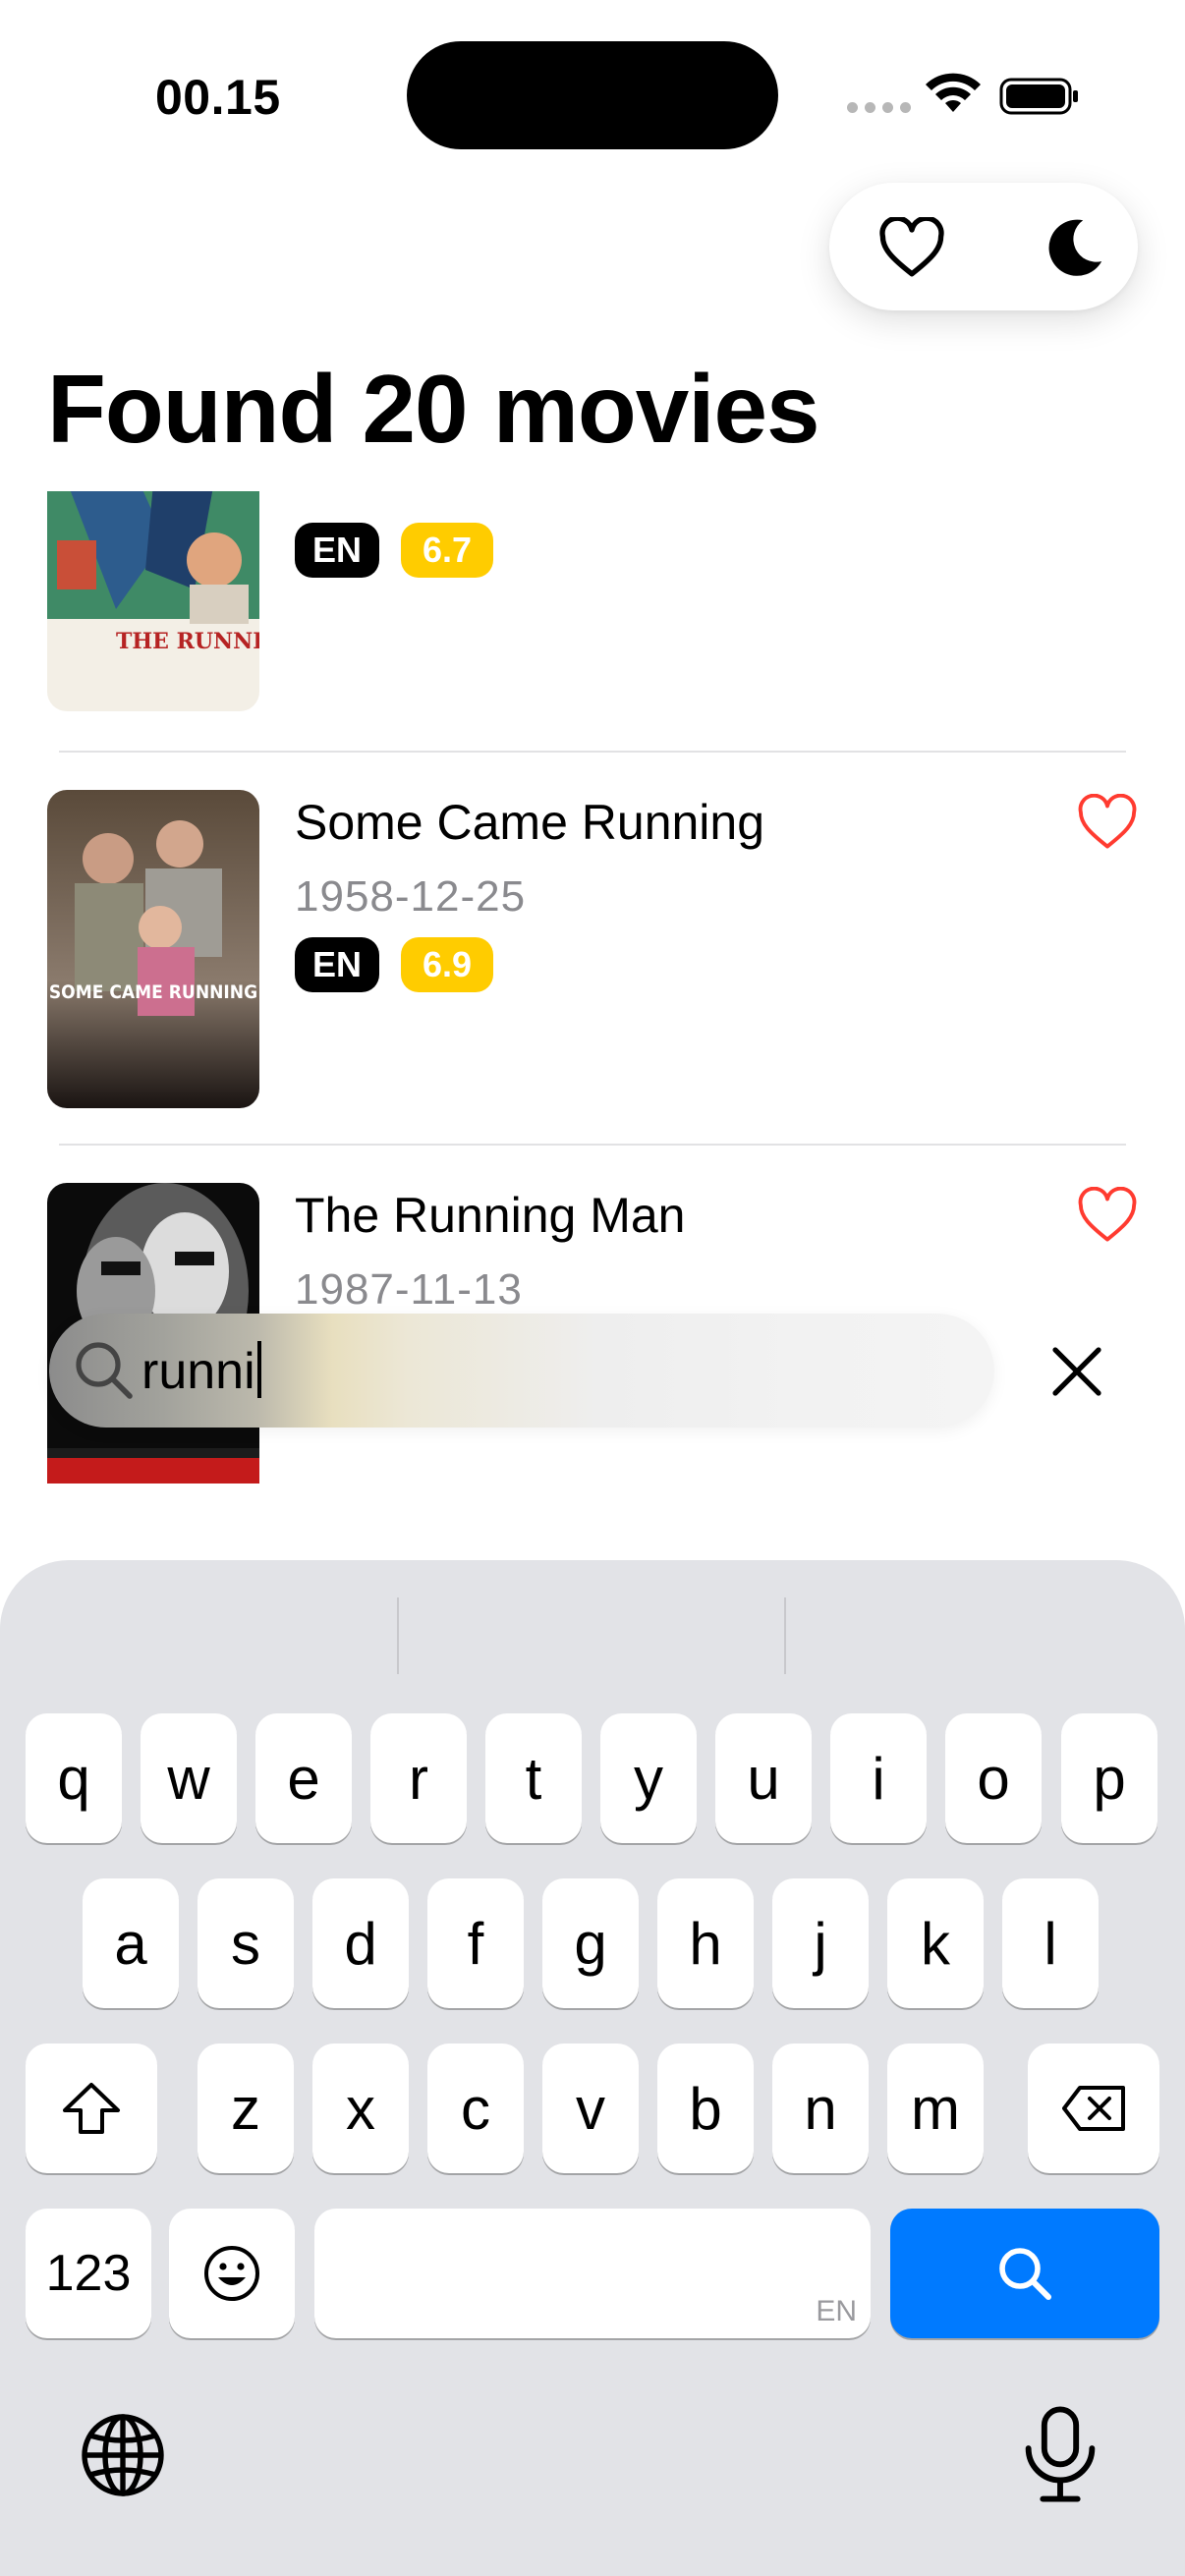  I want to click on key-z: z, so click(246, 2108).